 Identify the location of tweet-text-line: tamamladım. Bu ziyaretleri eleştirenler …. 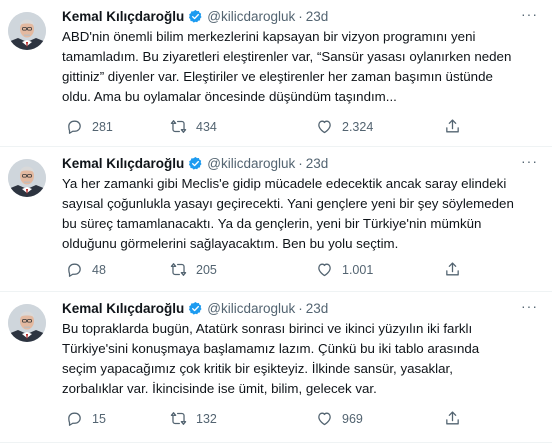
(287, 56).